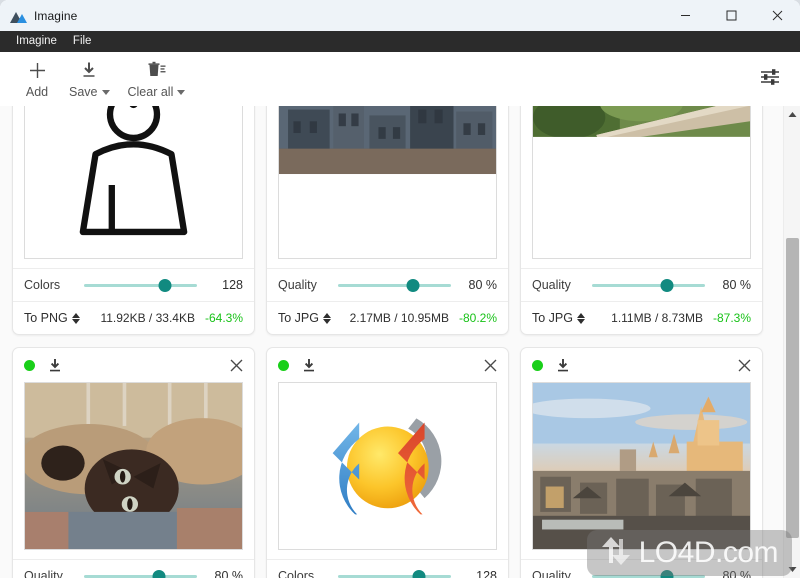 This screenshot has height=578, width=800. I want to click on image-card: Quality 80 % To JPG 1MB / 4.19MB -76.2%, so click(133, 462).